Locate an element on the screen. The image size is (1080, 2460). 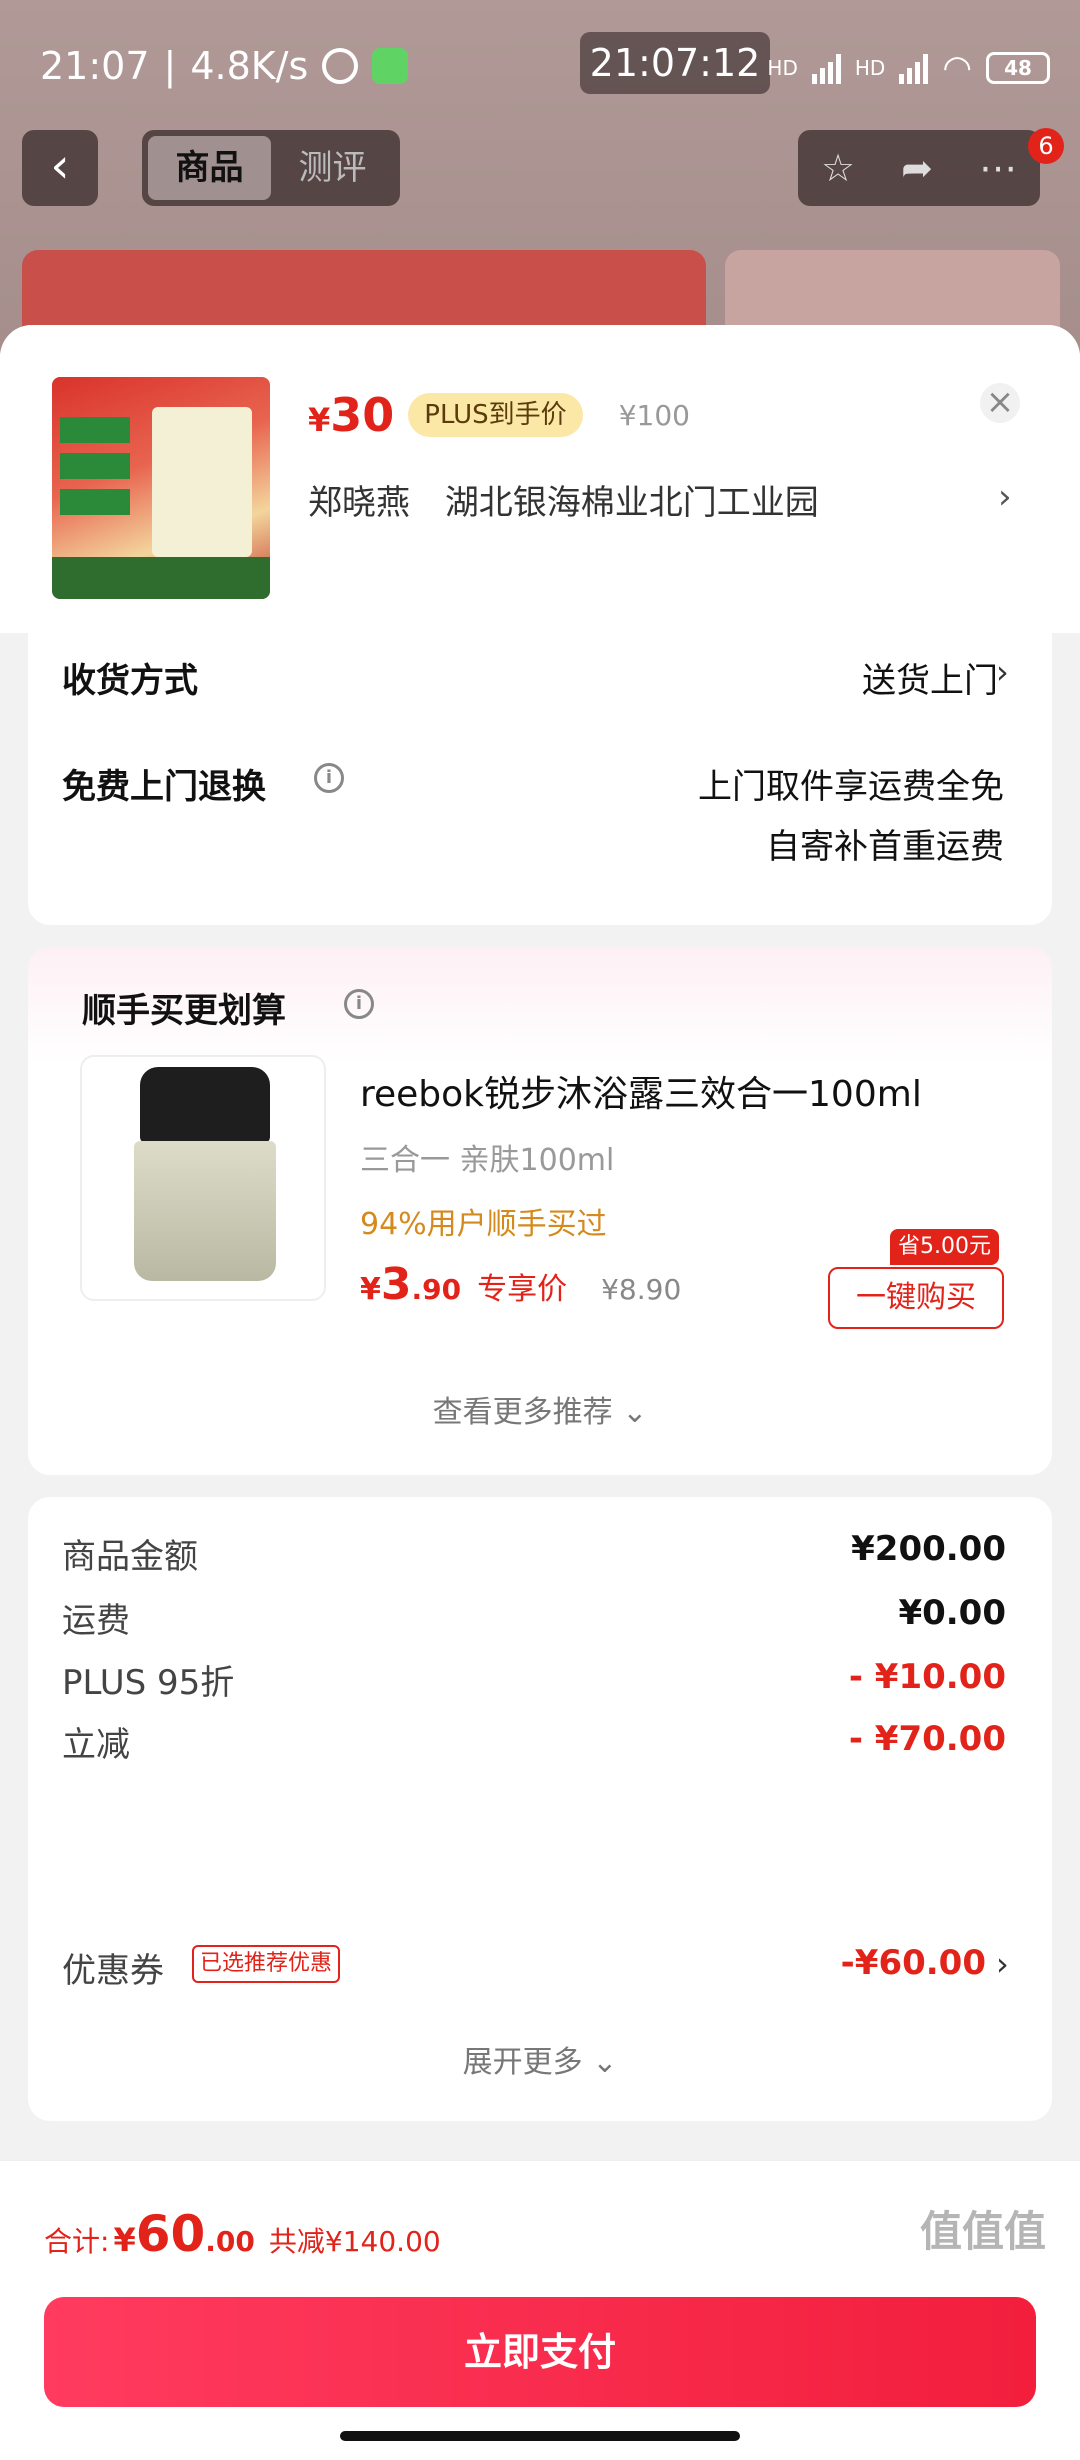
more-icon: ⋯ is located at coordinates (998, 168).